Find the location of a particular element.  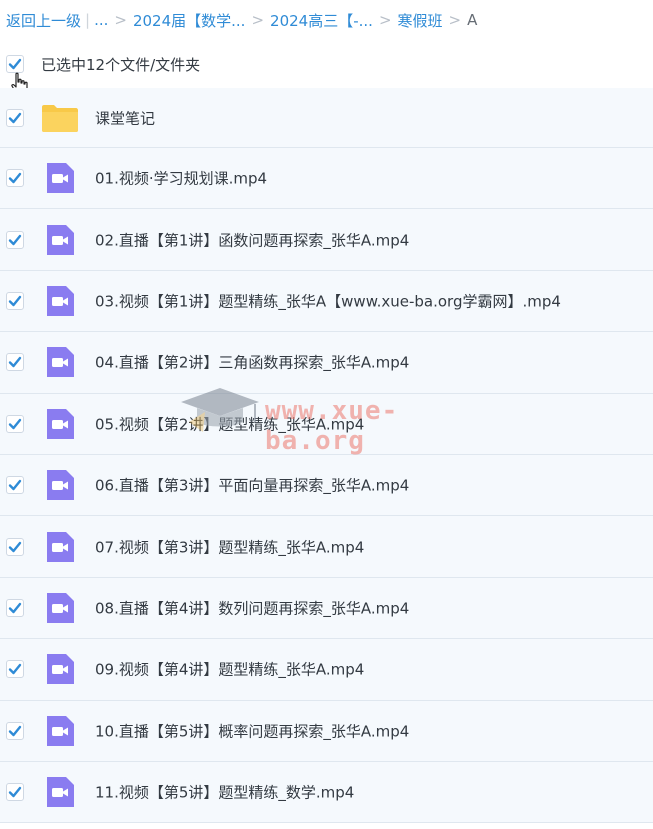

file-row: 10.直播【第5讲】概率问题再探索_张华A.mp4 is located at coordinates (326, 731).